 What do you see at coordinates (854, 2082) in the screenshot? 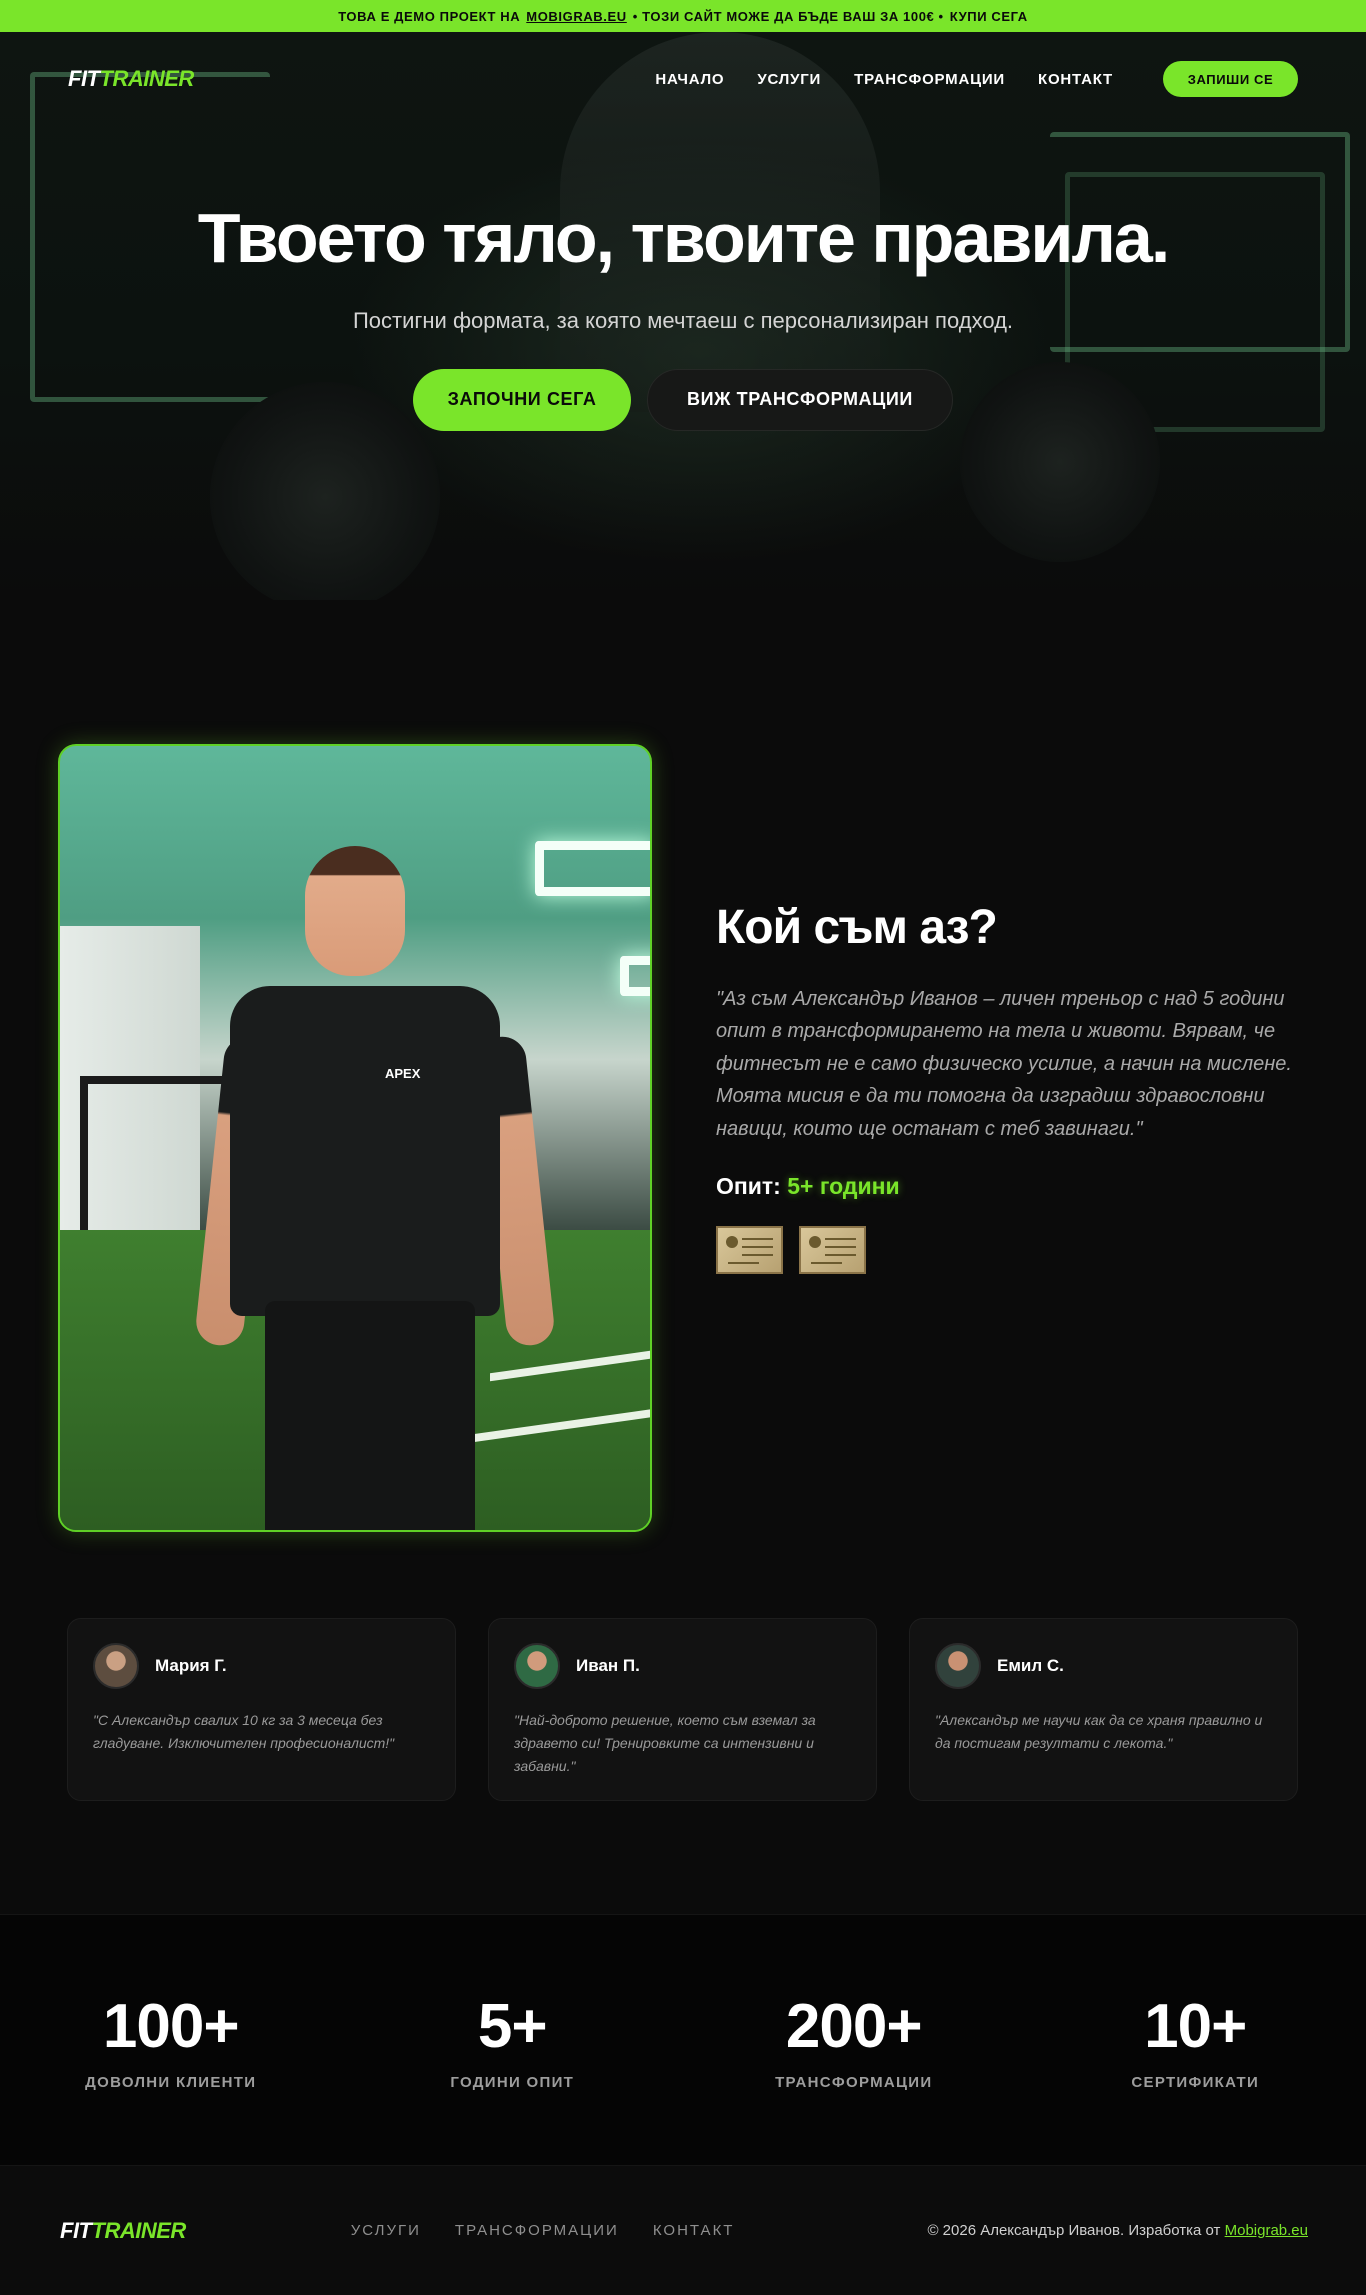
I see `stat-label: ТРАНСФОРМАЦИИ` at bounding box center [854, 2082].